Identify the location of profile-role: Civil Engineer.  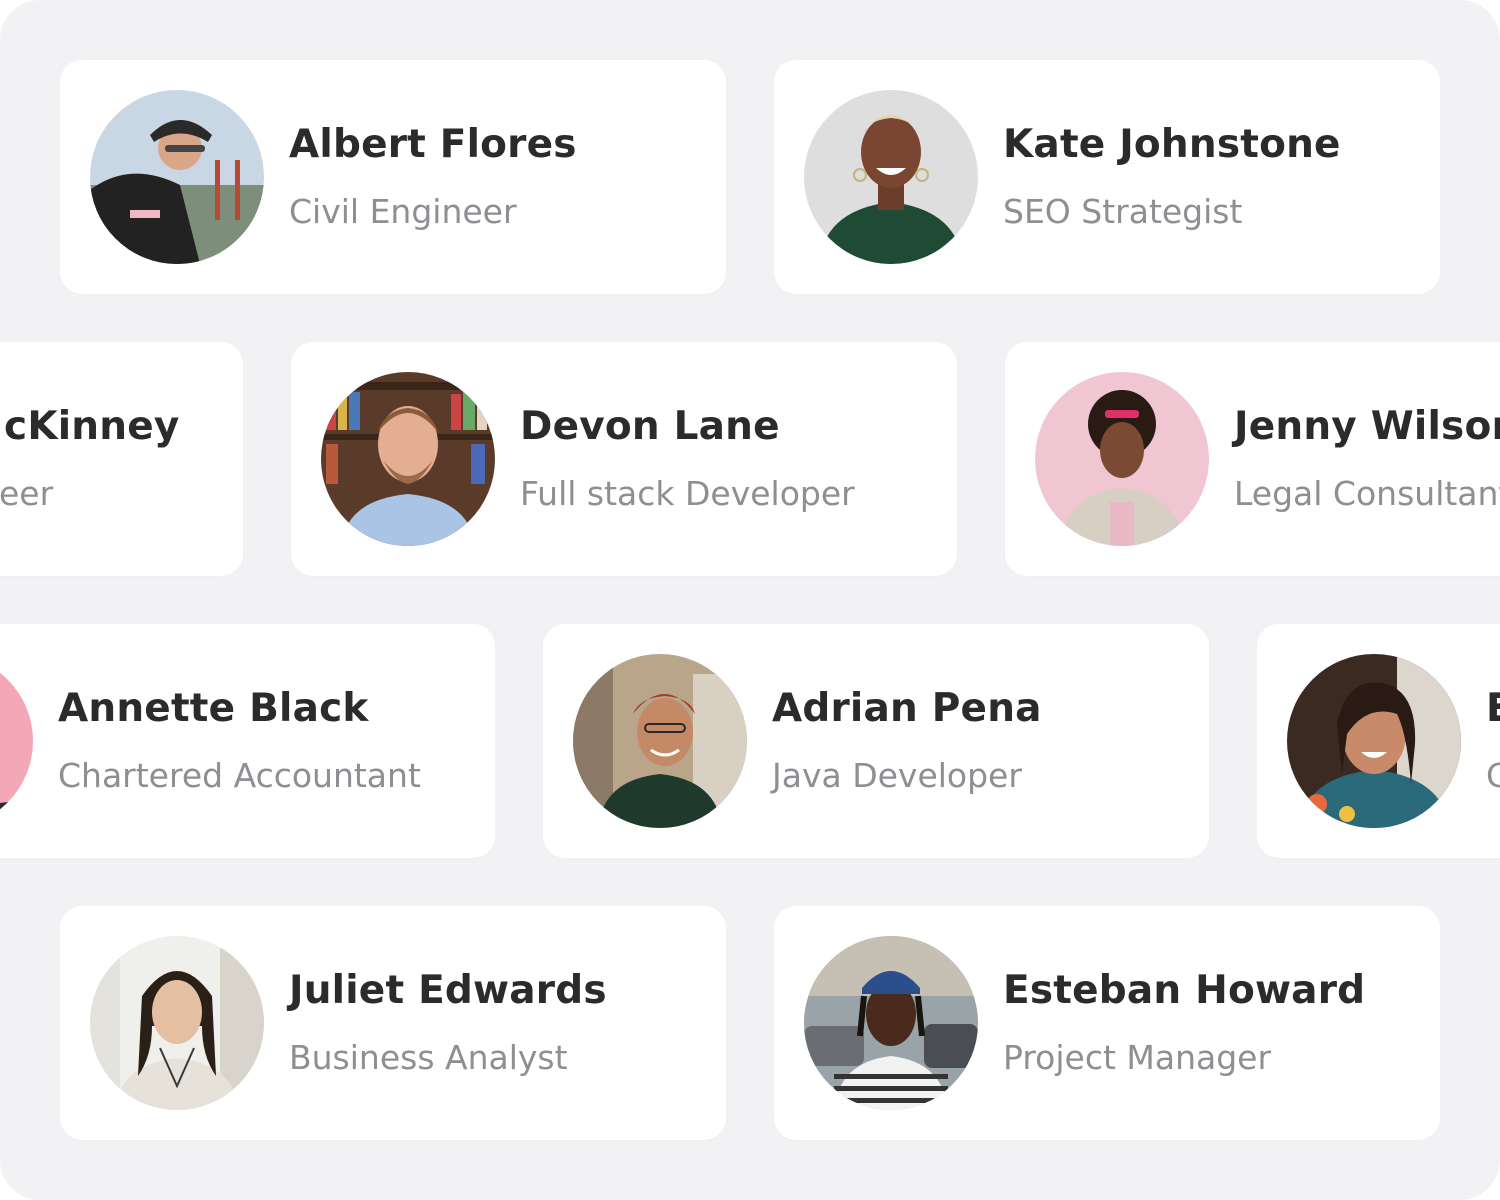
(403, 211).